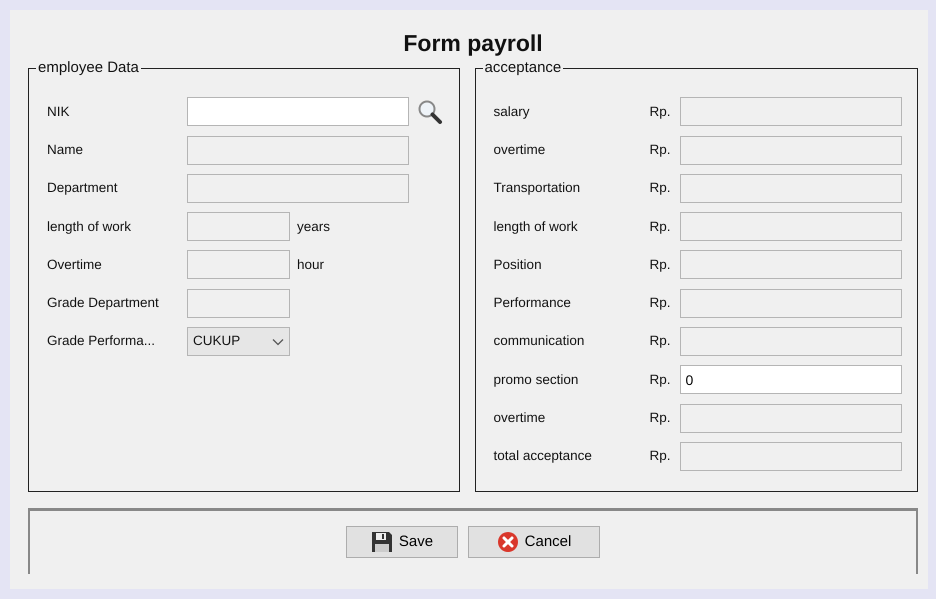 The image size is (936, 599). Describe the element at coordinates (310, 265) in the screenshot. I see `unit-label: hour` at that location.